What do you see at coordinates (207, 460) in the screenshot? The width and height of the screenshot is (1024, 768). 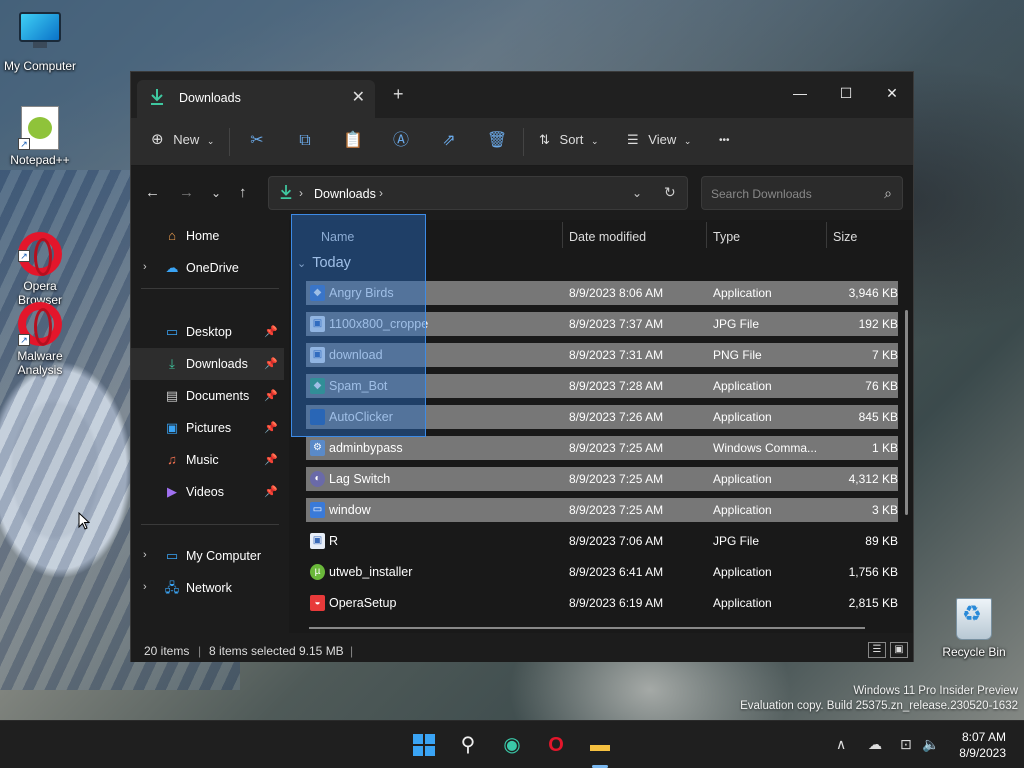 I see `nav-item-music: ♫ Music 📌` at bounding box center [207, 460].